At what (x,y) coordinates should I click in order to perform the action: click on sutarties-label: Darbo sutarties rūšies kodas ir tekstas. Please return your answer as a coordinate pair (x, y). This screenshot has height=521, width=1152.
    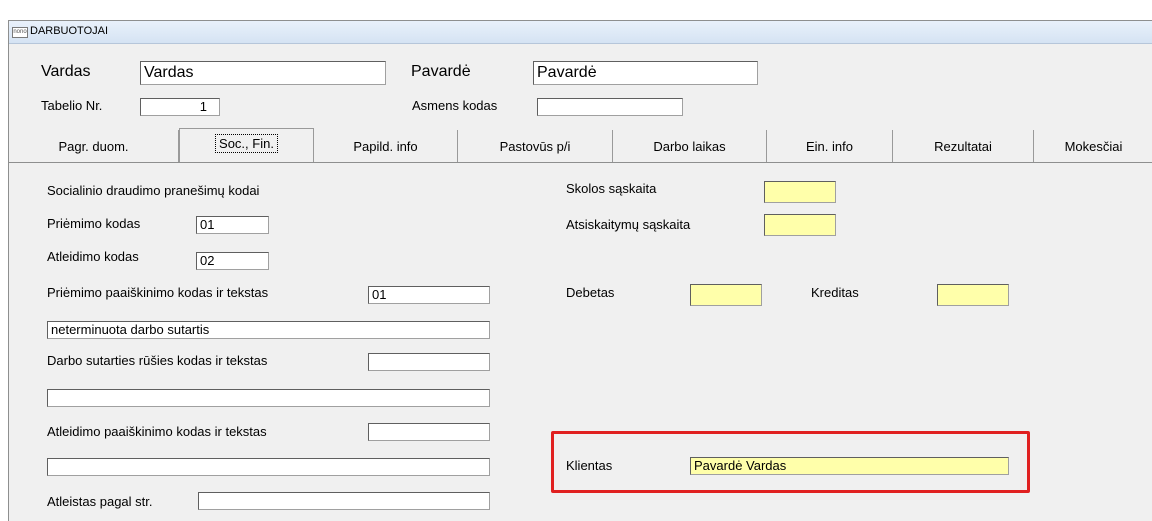
    Looking at the image, I should click on (157, 360).